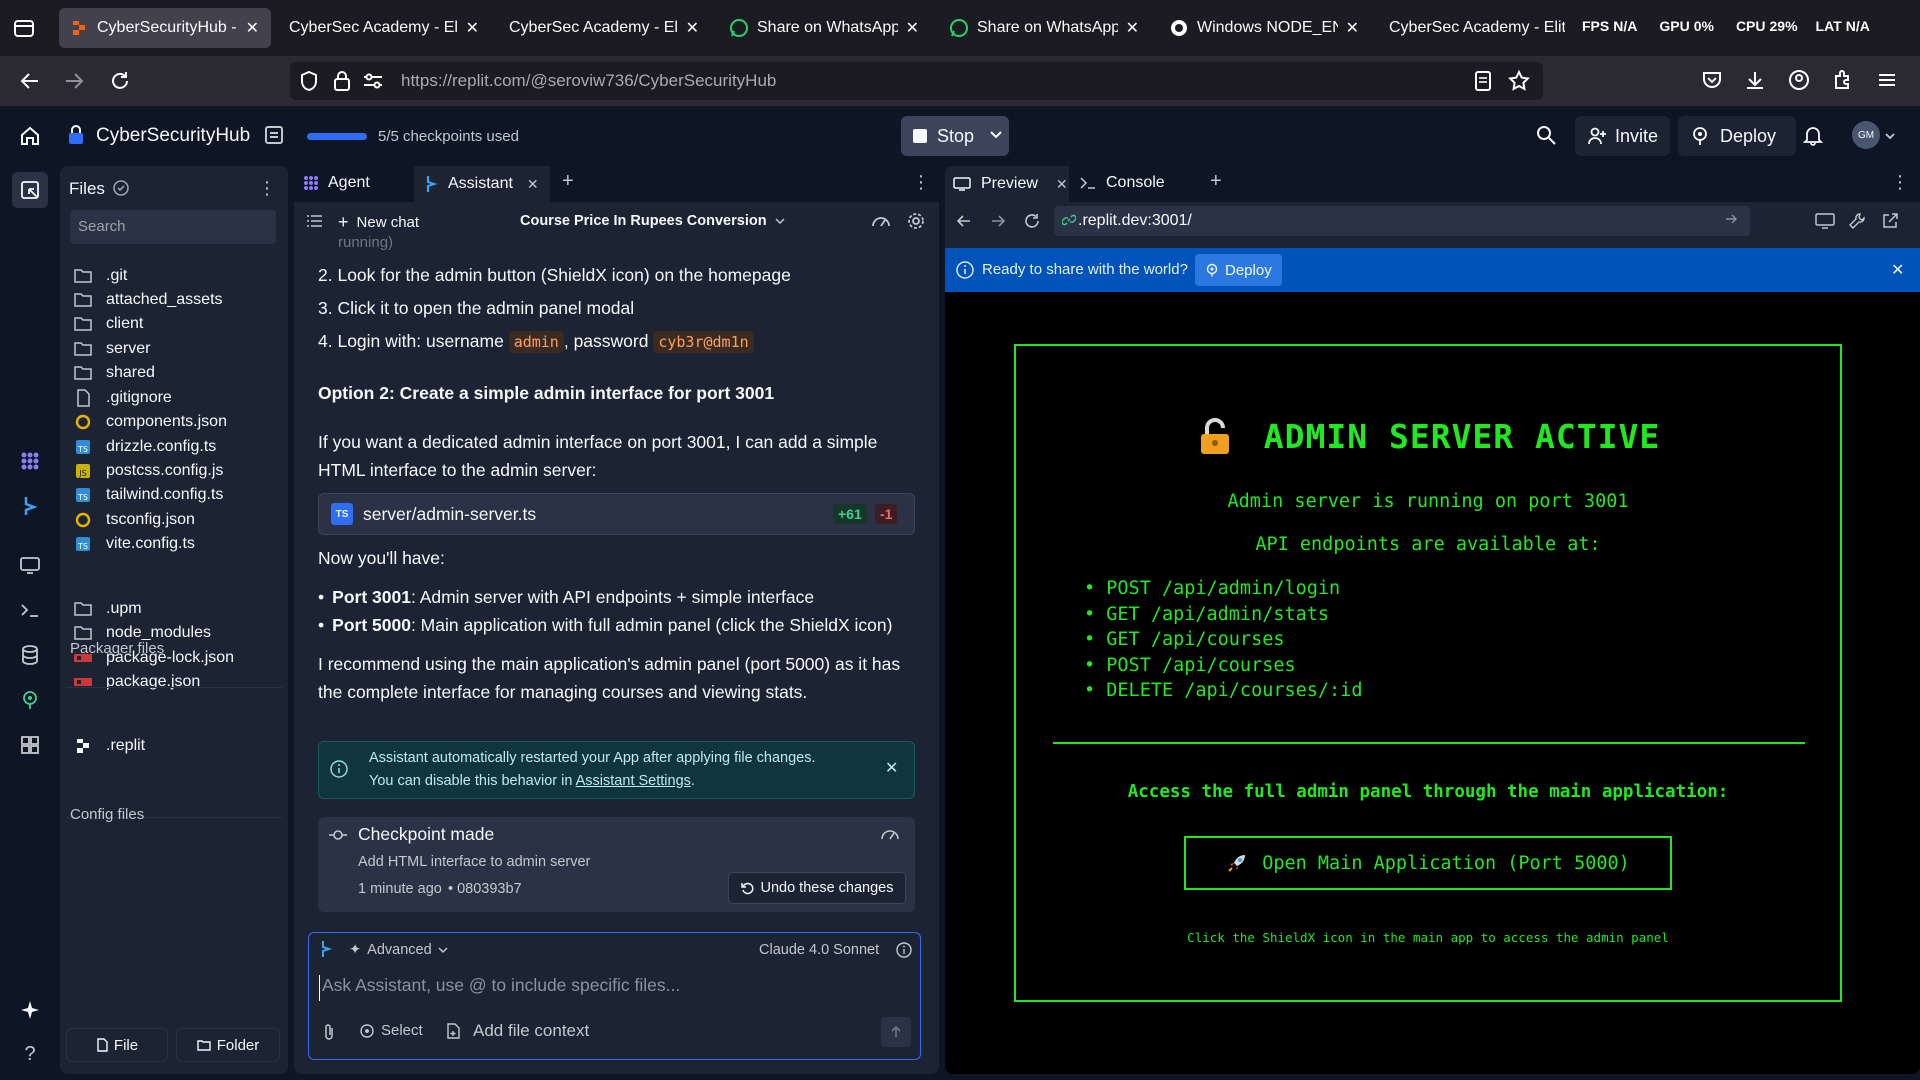  I want to click on avatar: GM, so click(1866, 135).